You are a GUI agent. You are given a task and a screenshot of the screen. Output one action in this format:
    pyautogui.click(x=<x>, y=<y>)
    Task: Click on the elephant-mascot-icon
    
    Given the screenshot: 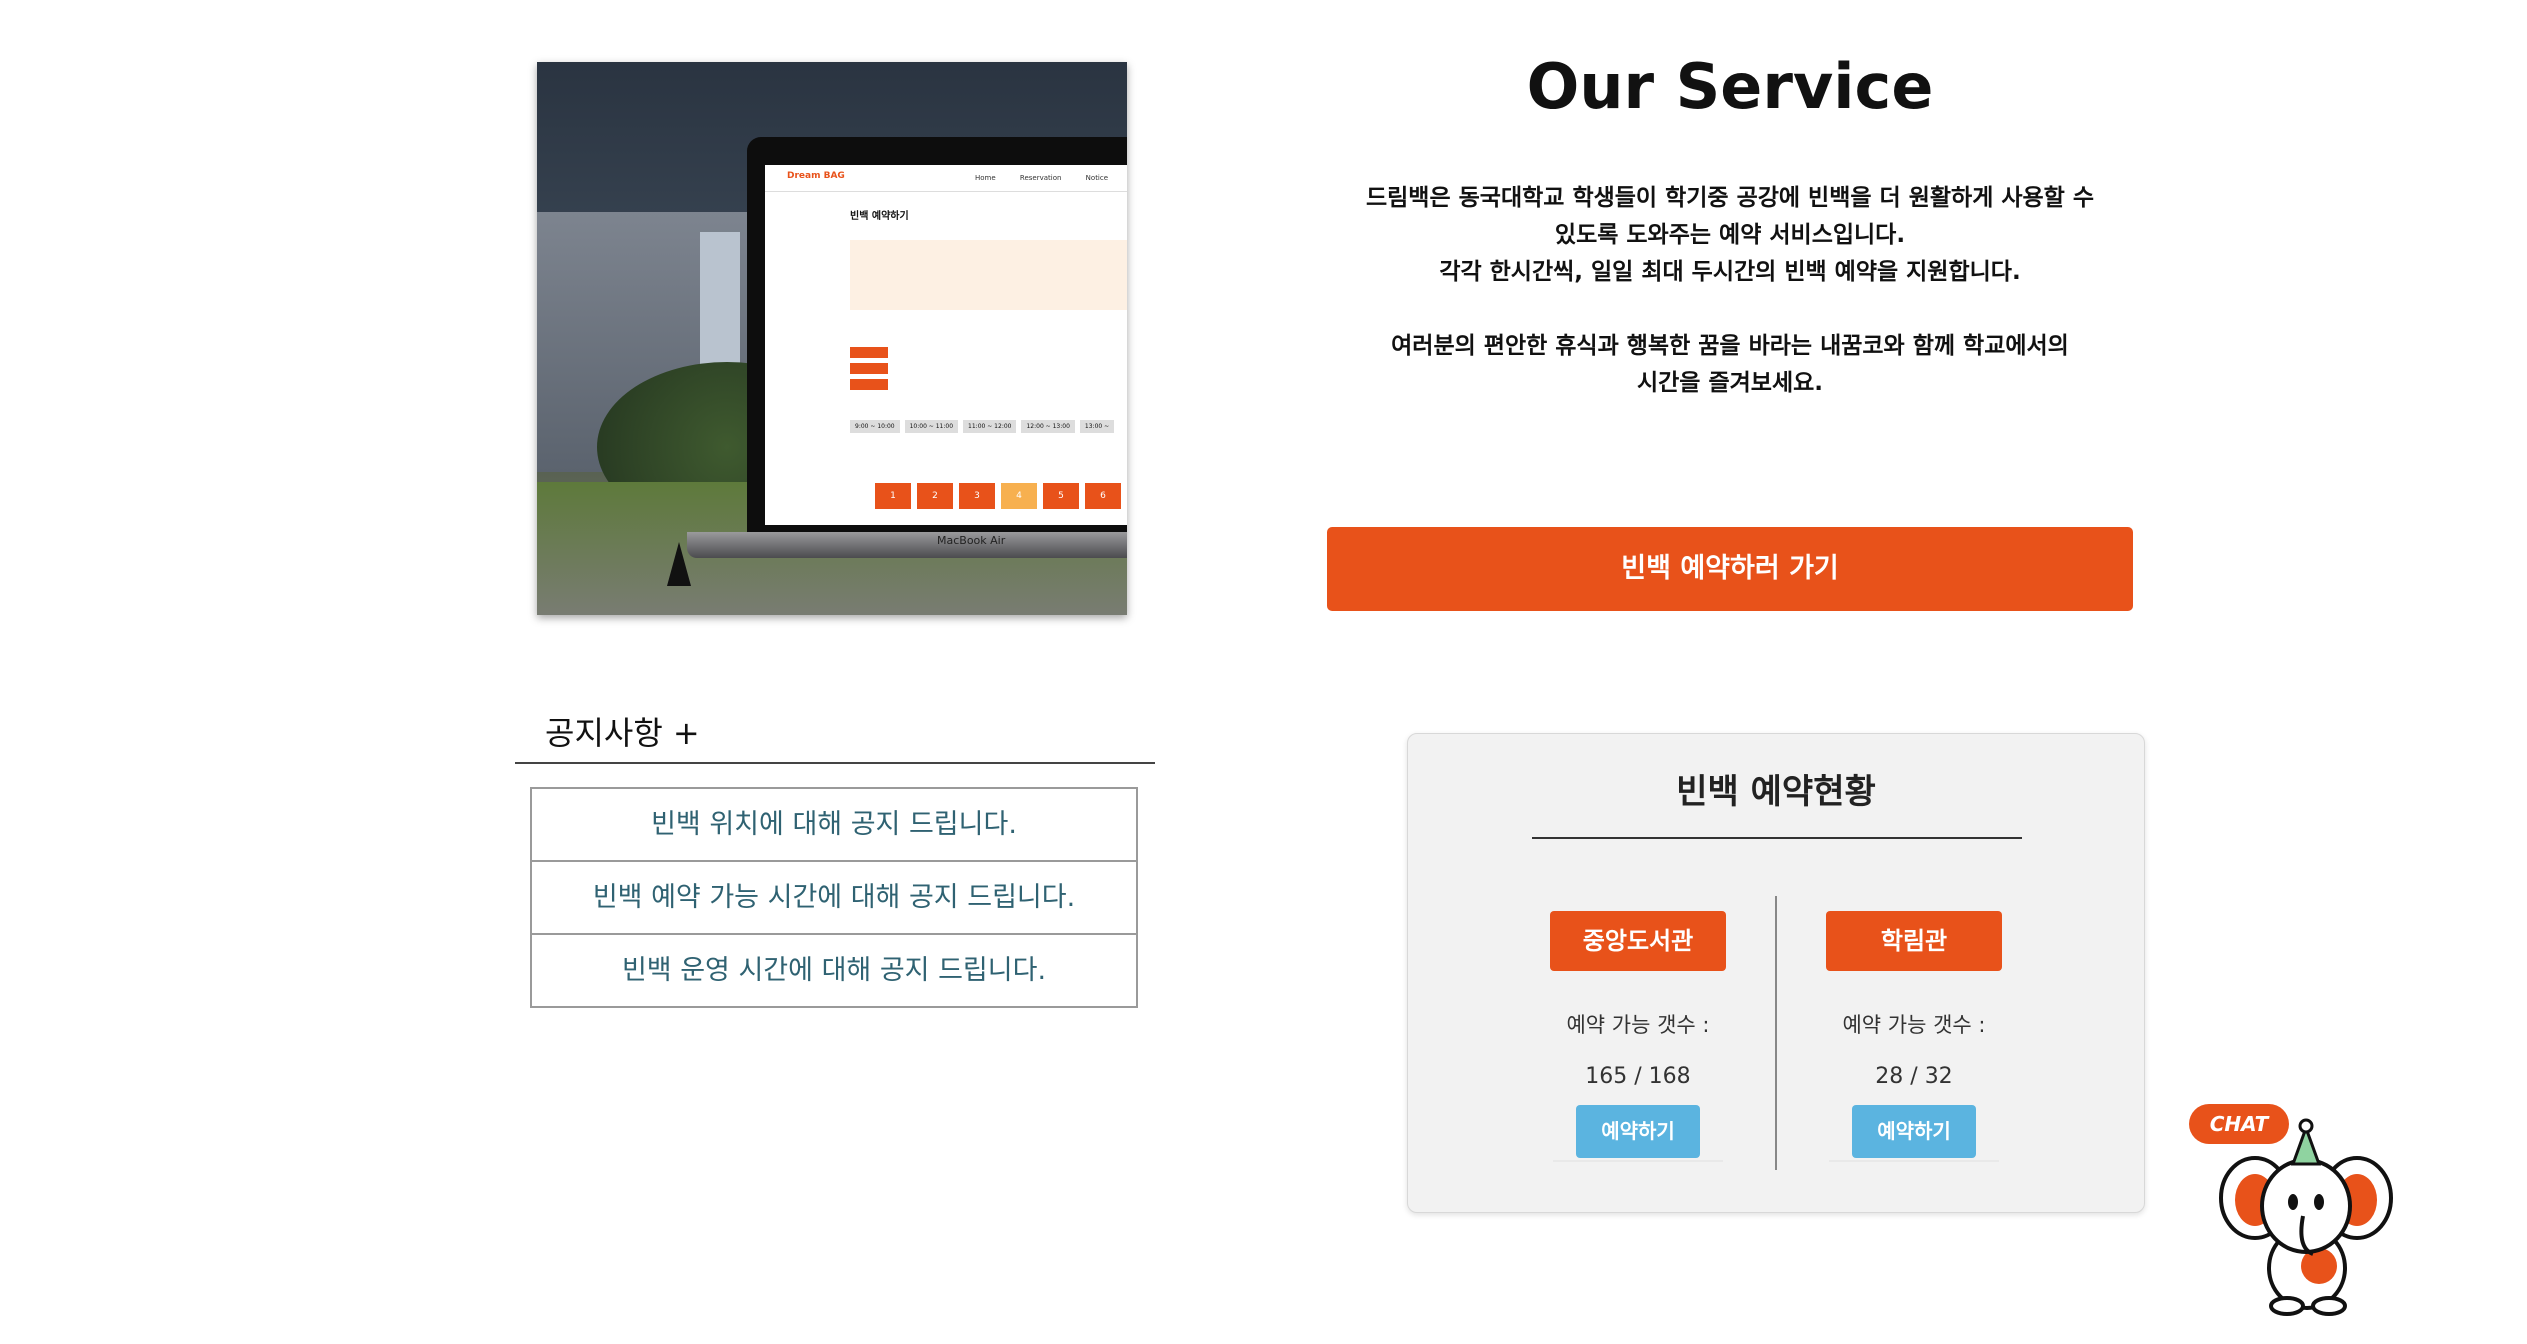 What is the action you would take?
    pyautogui.click(x=2300, y=1208)
    